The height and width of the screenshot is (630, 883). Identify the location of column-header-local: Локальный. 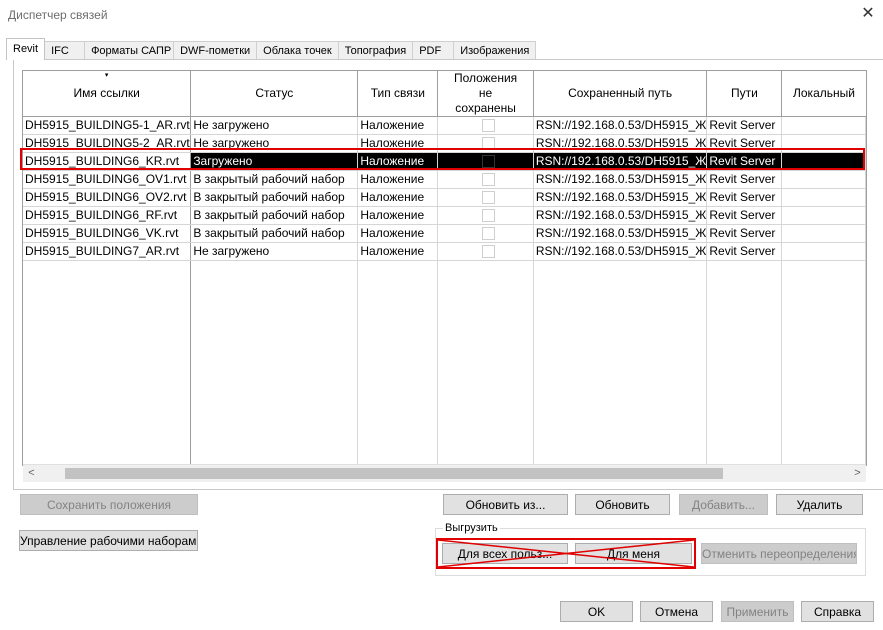
(823, 94).